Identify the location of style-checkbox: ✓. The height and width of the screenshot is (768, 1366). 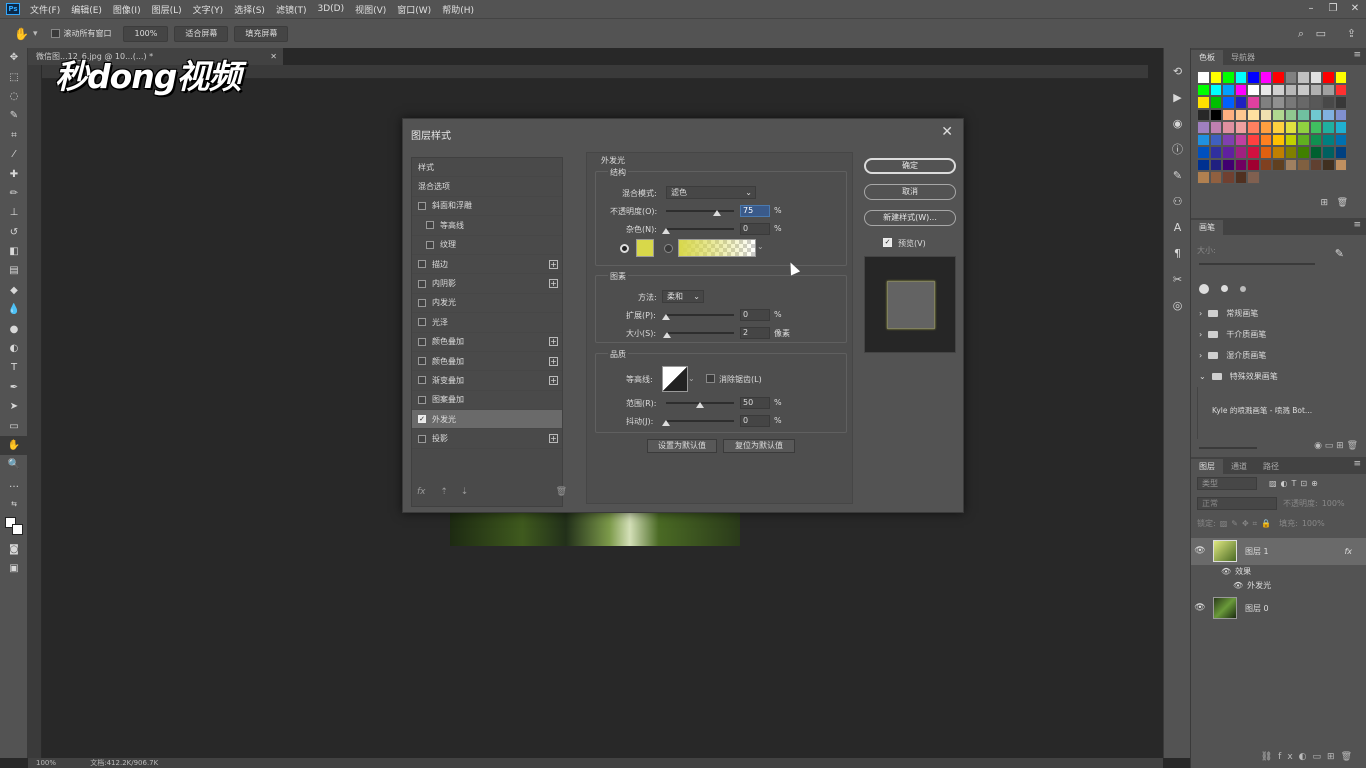
(422, 419).